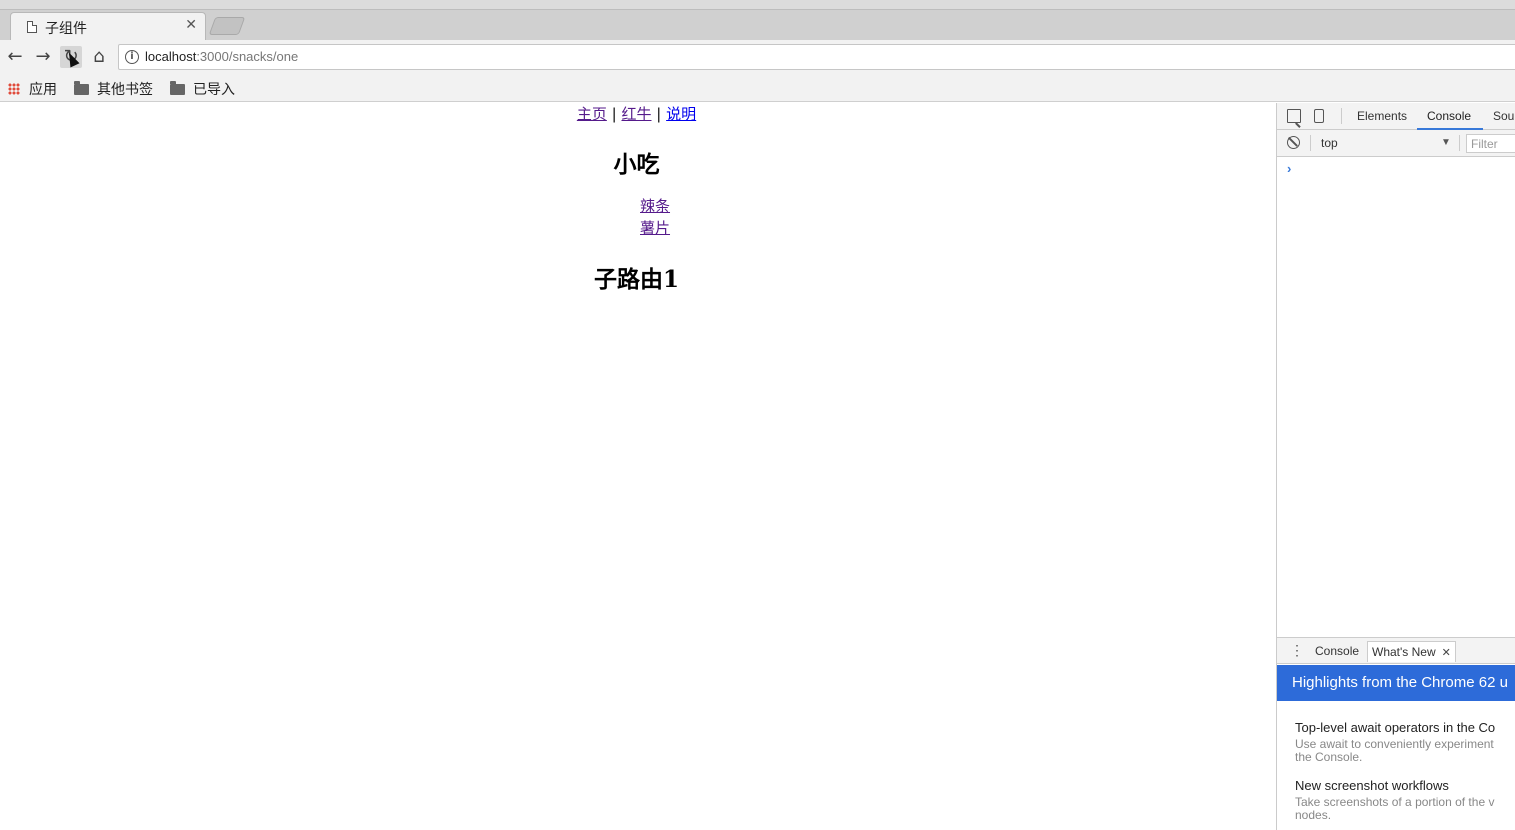 Image resolution: width=1515 pixels, height=830 pixels. What do you see at coordinates (655, 228) in the screenshot?
I see `snack-link-chips: 薯片` at bounding box center [655, 228].